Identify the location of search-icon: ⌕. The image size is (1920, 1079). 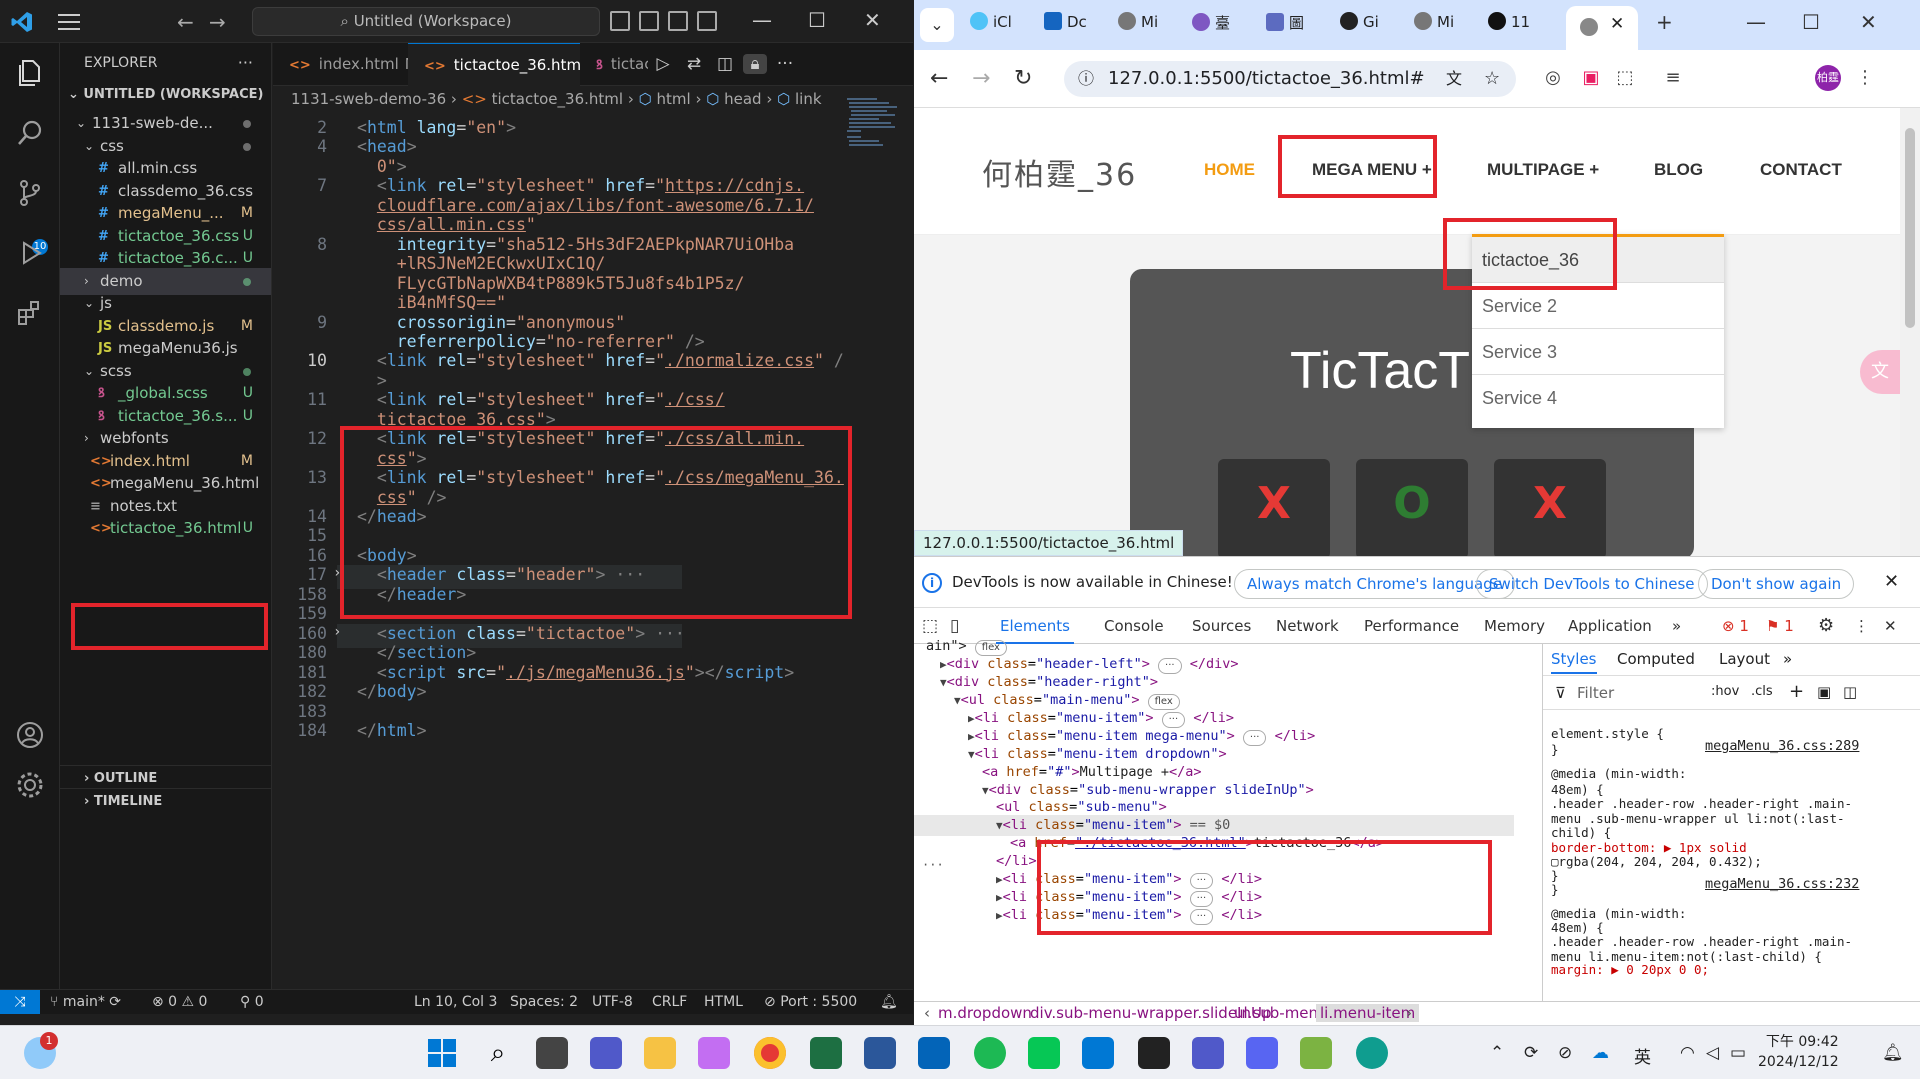
(498, 1053).